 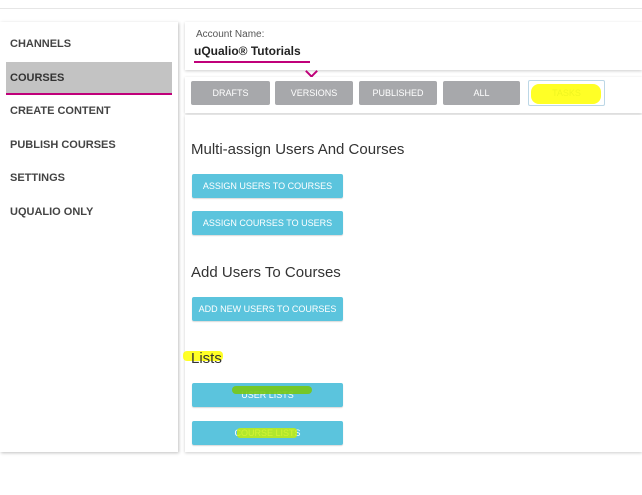 What do you see at coordinates (413, 50) in the screenshot?
I see `account-panel: Account Name: uQualio® Tutorials` at bounding box center [413, 50].